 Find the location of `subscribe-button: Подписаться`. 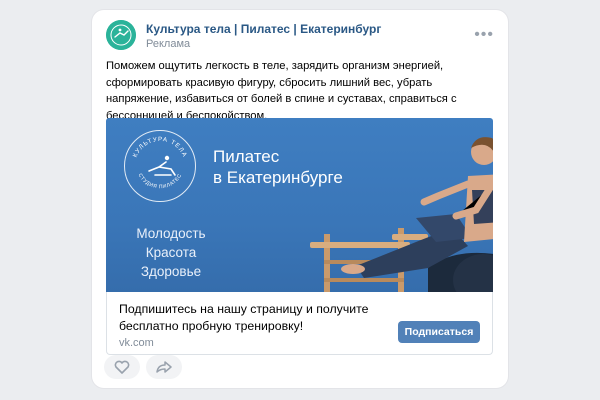

subscribe-button: Подписаться is located at coordinates (439, 332).